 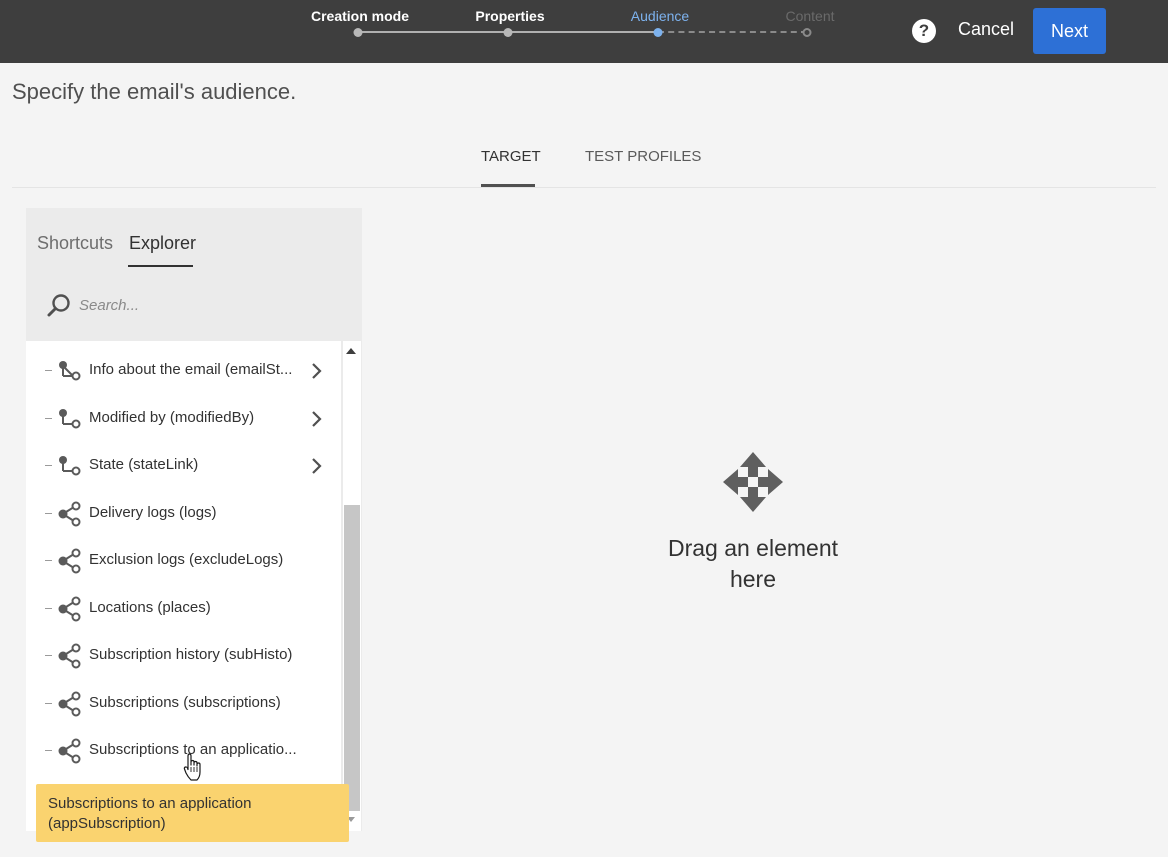 What do you see at coordinates (144, 464) in the screenshot?
I see `tree-item-label: State (stateLink)` at bounding box center [144, 464].